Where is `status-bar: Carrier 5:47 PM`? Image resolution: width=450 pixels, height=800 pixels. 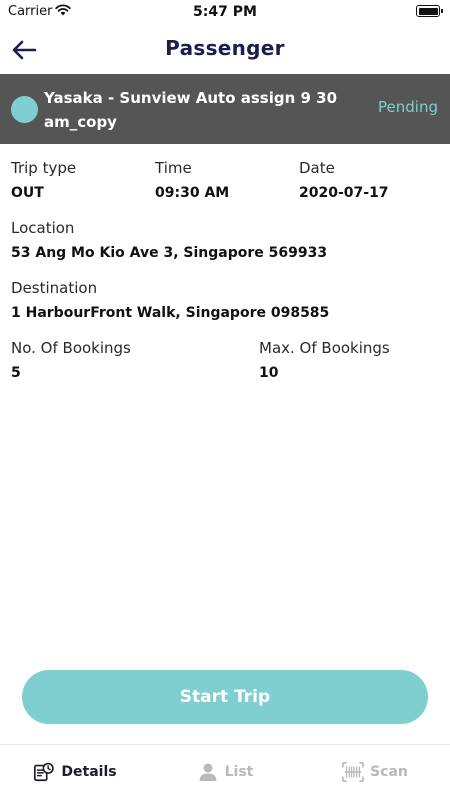 status-bar: Carrier 5:47 PM is located at coordinates (225, 12).